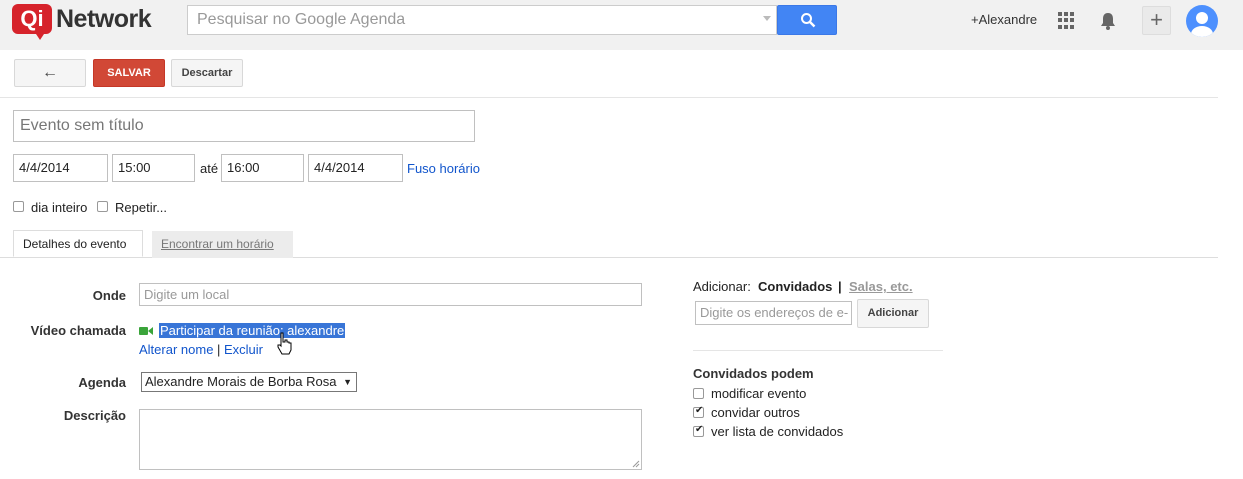 The width and height of the screenshot is (1243, 479). I want to click on video-camera-icon, so click(146, 331).